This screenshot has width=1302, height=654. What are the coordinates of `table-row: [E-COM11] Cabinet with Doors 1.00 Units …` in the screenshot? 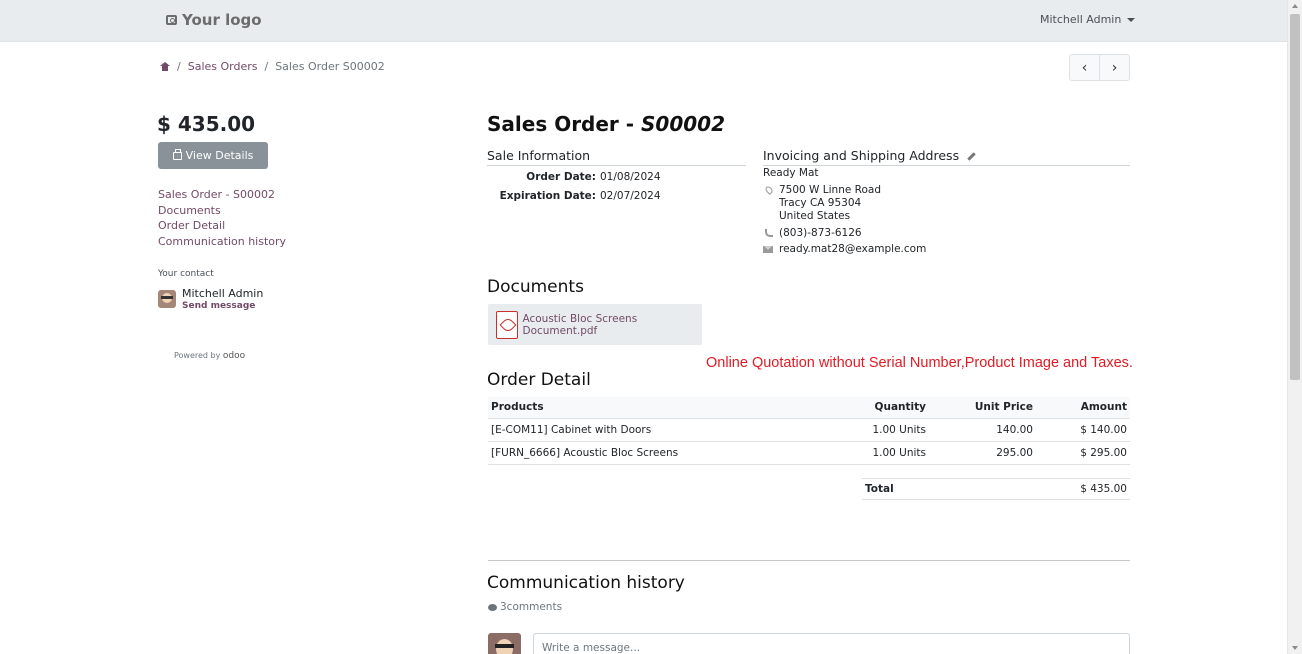 It's located at (809, 430).